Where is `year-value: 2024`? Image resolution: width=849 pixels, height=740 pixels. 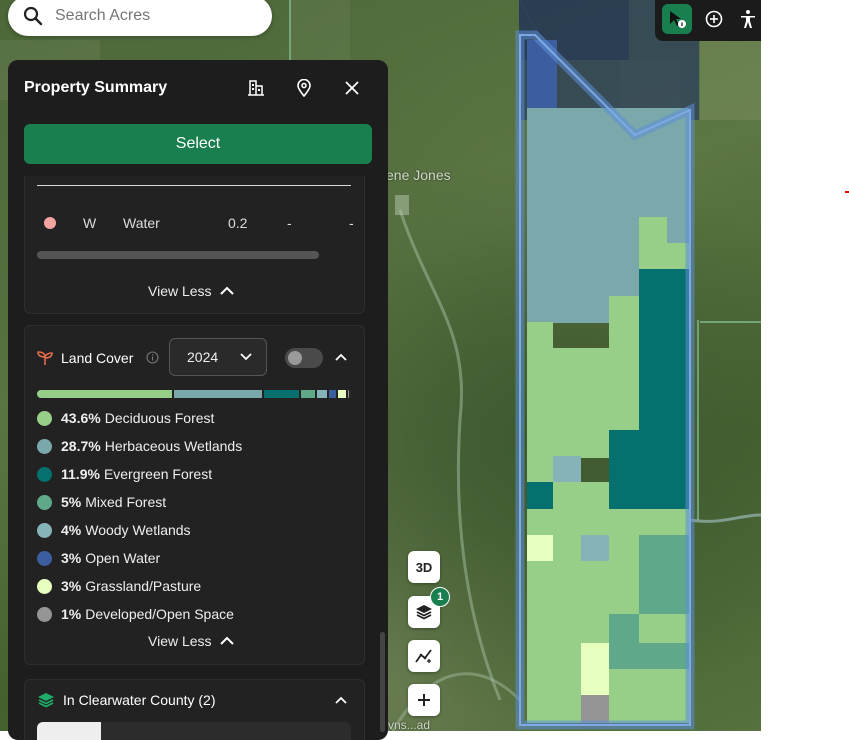
year-value: 2024 is located at coordinates (203, 357).